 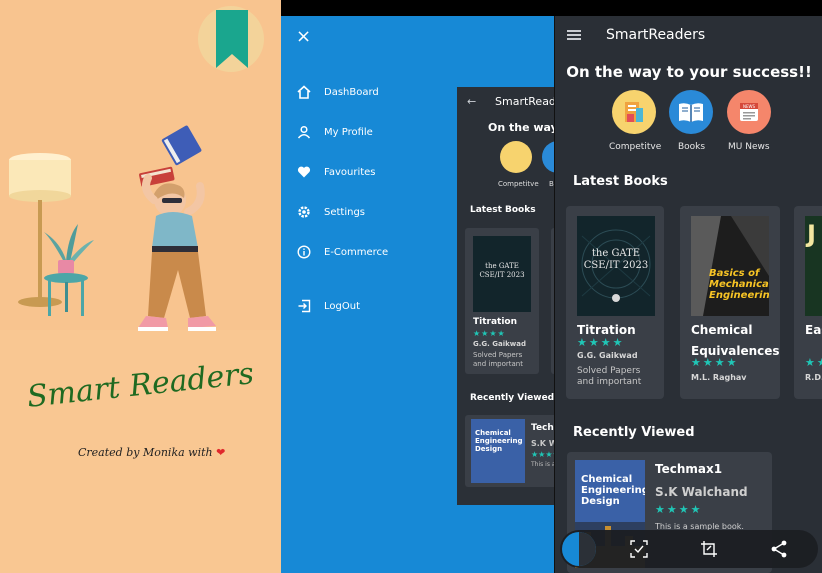 What do you see at coordinates (701, 492) in the screenshot?
I see `book-author: S.K Walchand` at bounding box center [701, 492].